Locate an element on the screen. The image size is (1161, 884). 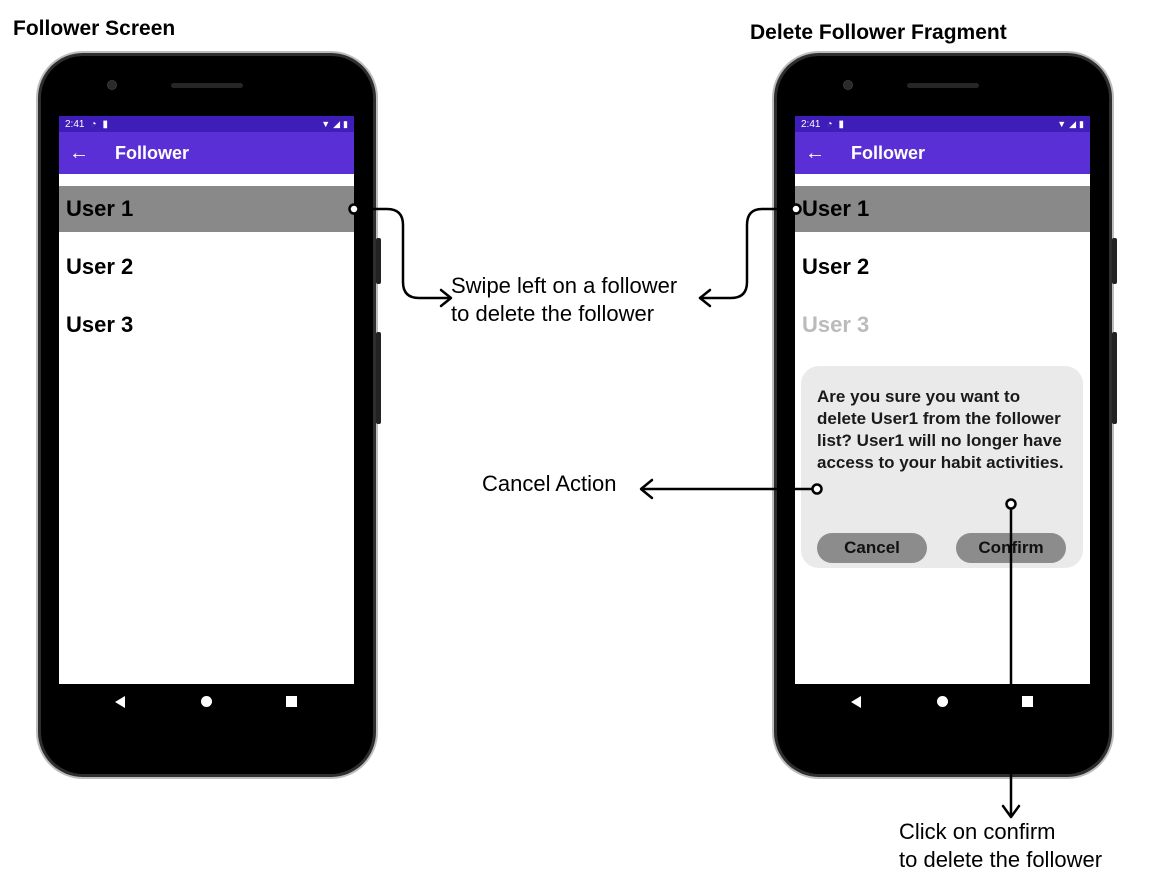
confirm-arrowhead is located at coordinates (1011, 811).